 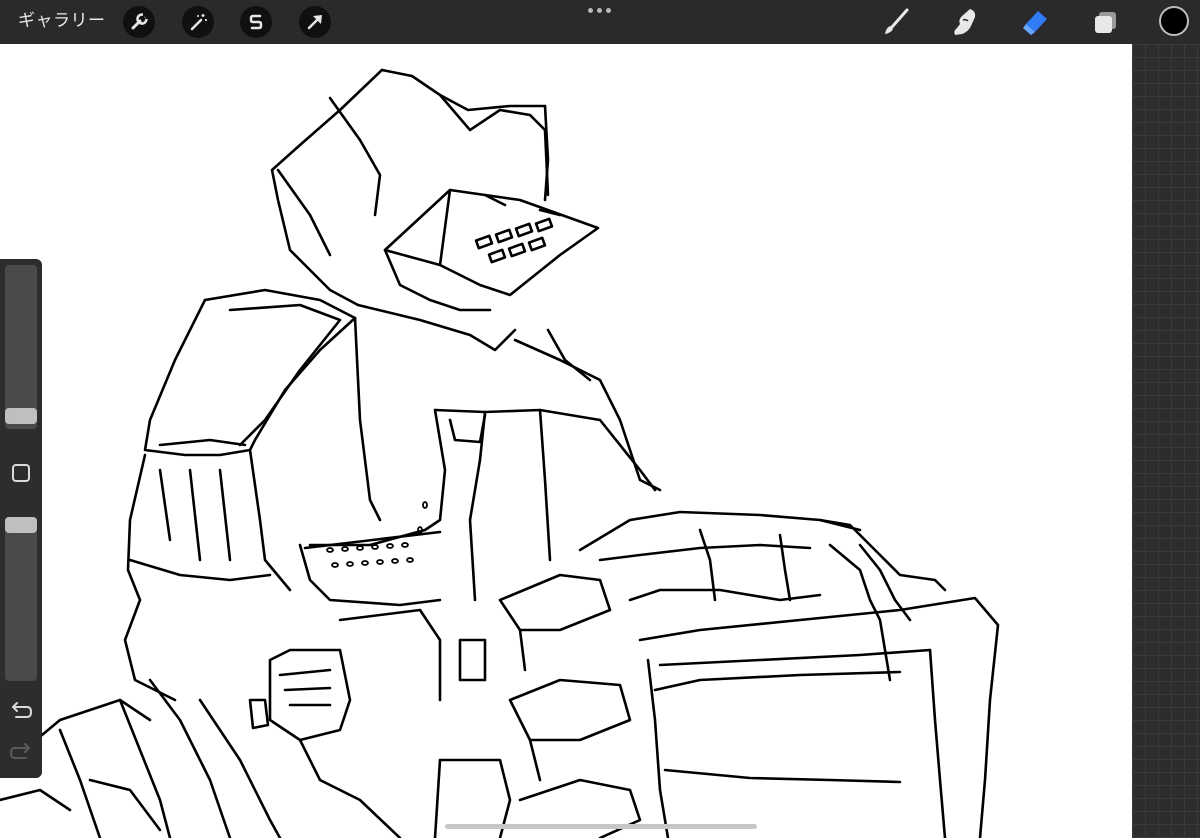 What do you see at coordinates (21, 599) in the screenshot?
I see `opacity-slider` at bounding box center [21, 599].